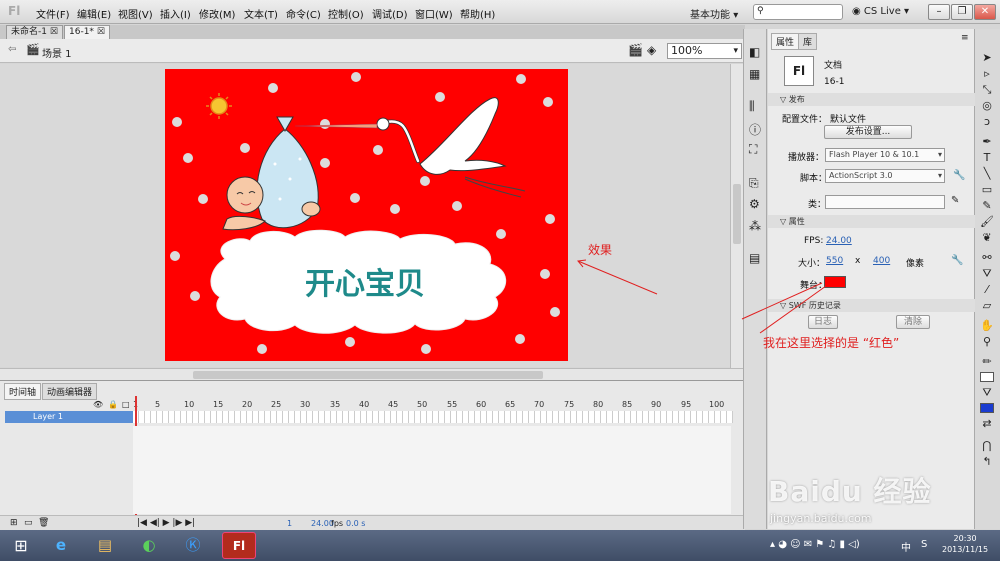 This screenshot has width=1000, height=561. I want to click on windows-taskbar: ⊞ e ▤ ◐ Ⓚ Fl ▴ ◕ ☺ ✉ ⚑ ♫ ▮ ◁) 中 S, so click(500, 545).